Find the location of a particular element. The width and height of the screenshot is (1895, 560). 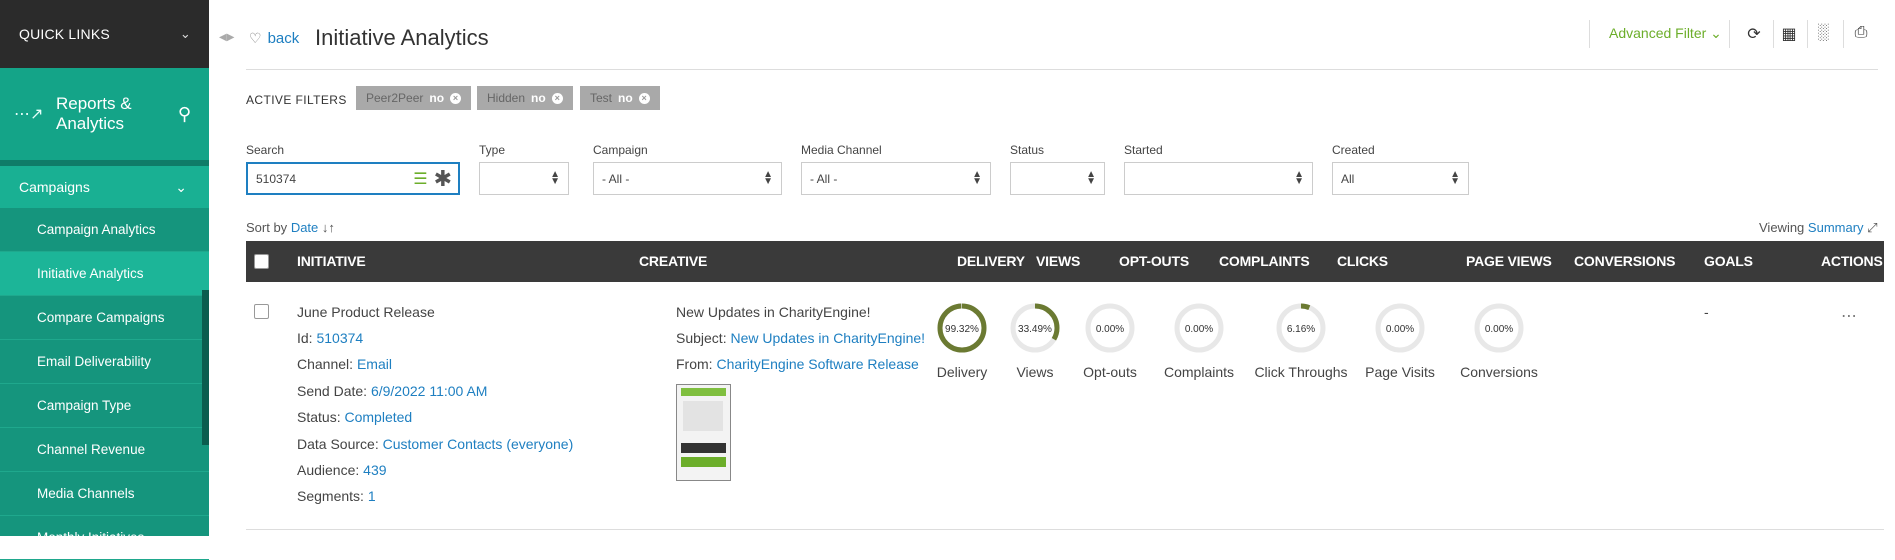

metric-label: Click Throughs is located at coordinates (1301, 372).